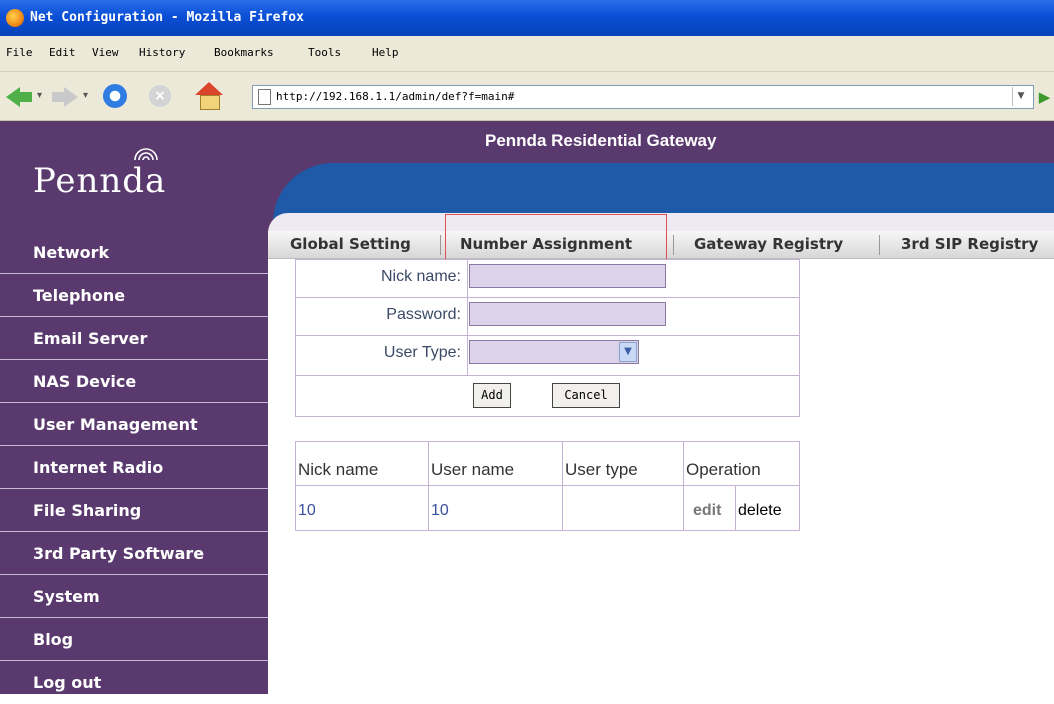 The image size is (1054, 704). Describe the element at coordinates (79, 295) in the screenshot. I see `sidebar-item-label: Telephone` at that location.